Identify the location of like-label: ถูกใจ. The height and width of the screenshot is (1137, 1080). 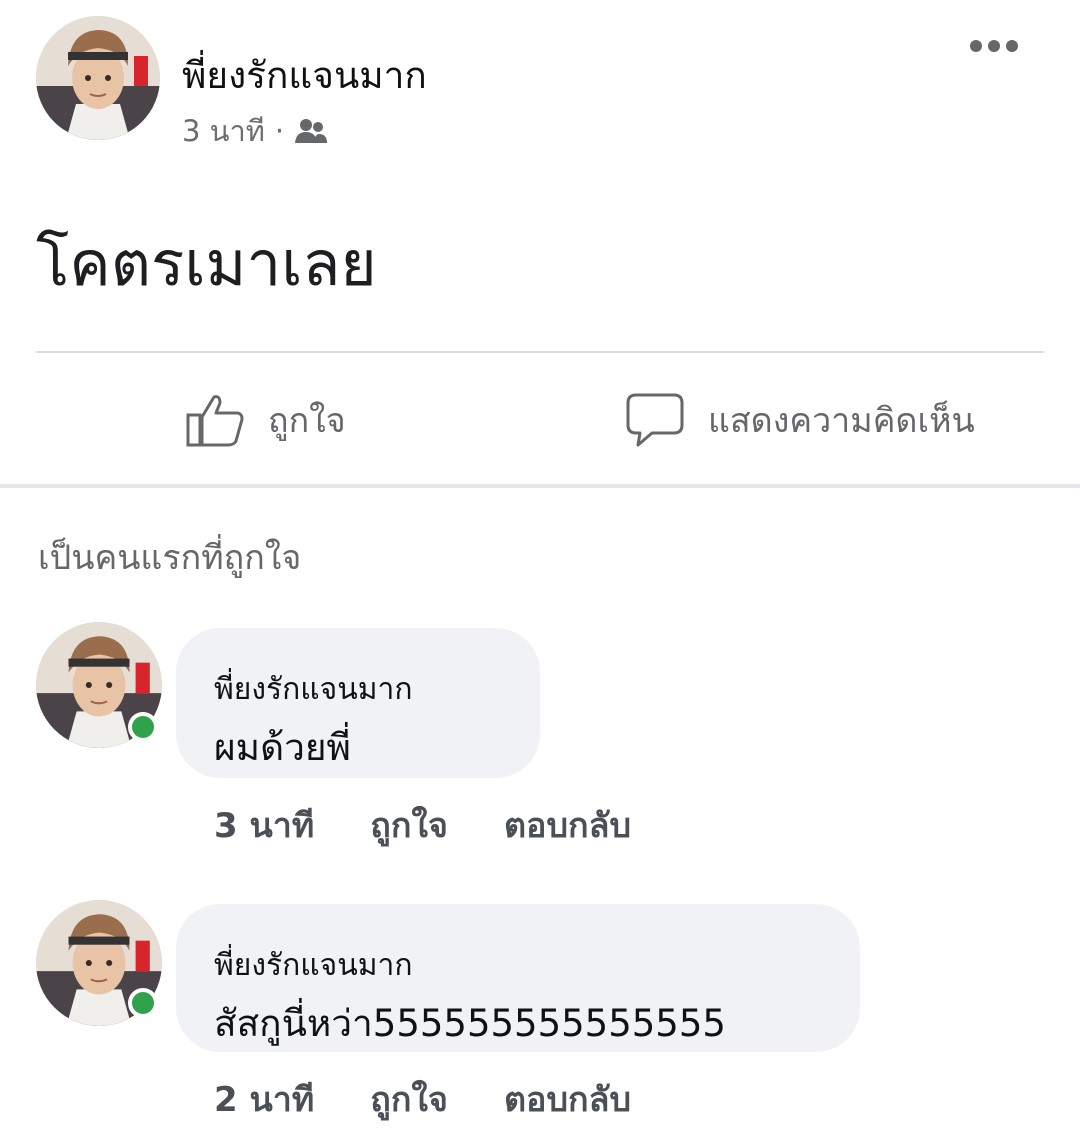
(307, 421).